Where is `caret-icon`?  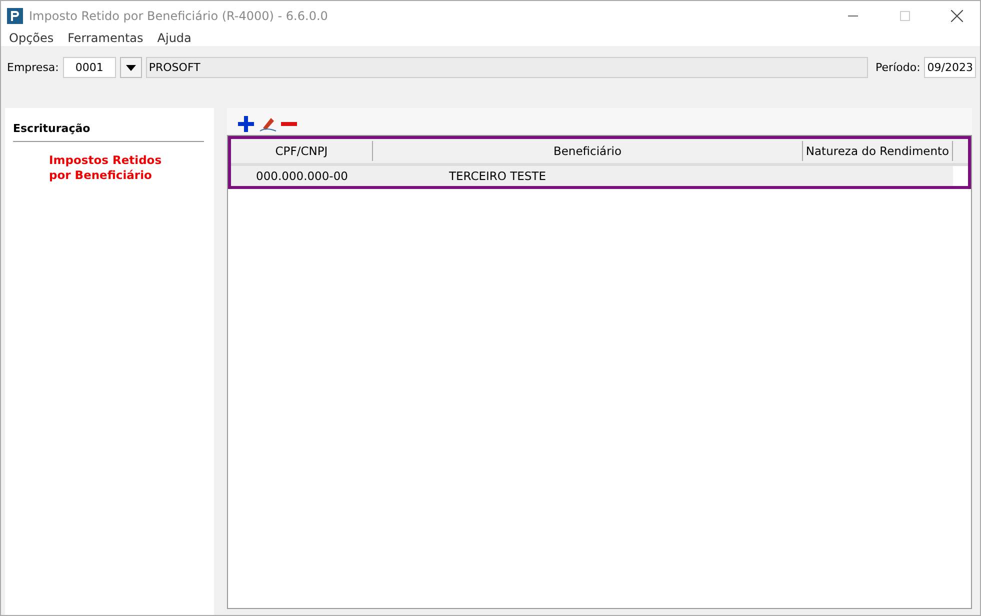 caret-icon is located at coordinates (131, 67).